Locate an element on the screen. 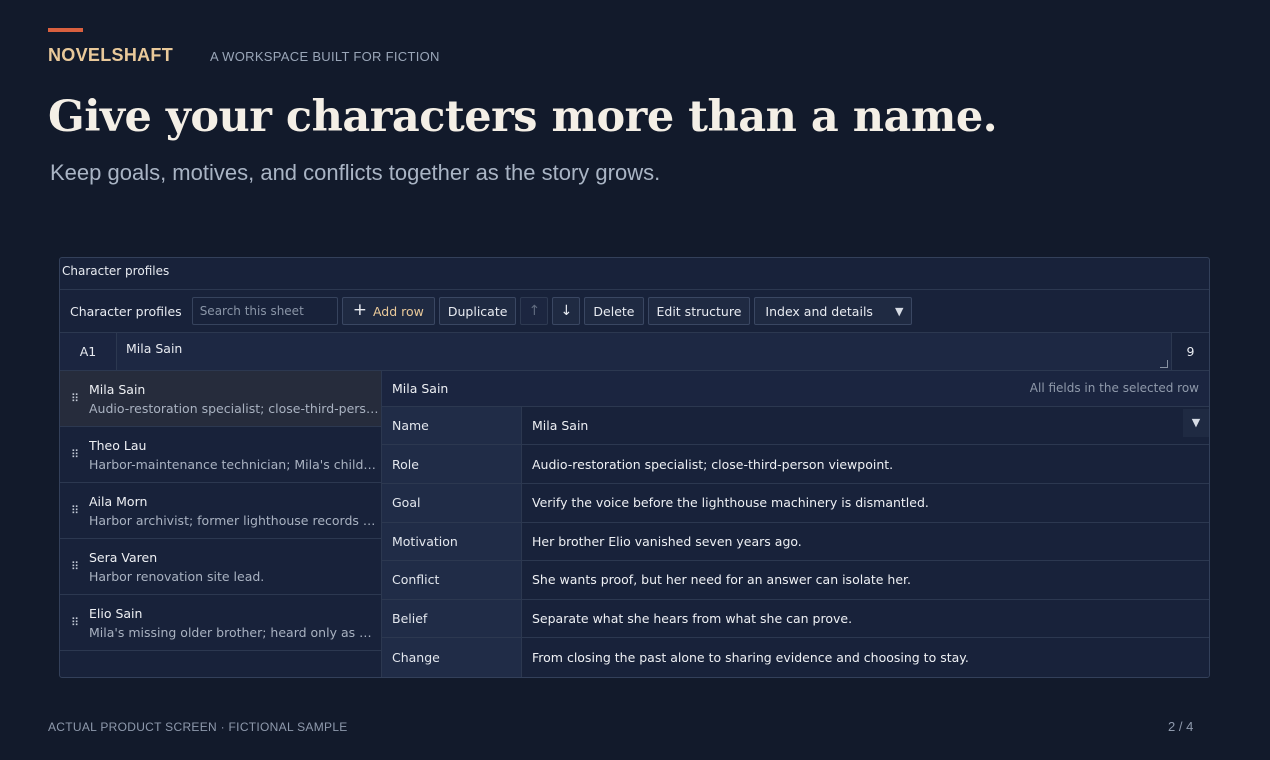 The height and width of the screenshot is (760, 1270). cell-reference: A1 is located at coordinates (88, 351).